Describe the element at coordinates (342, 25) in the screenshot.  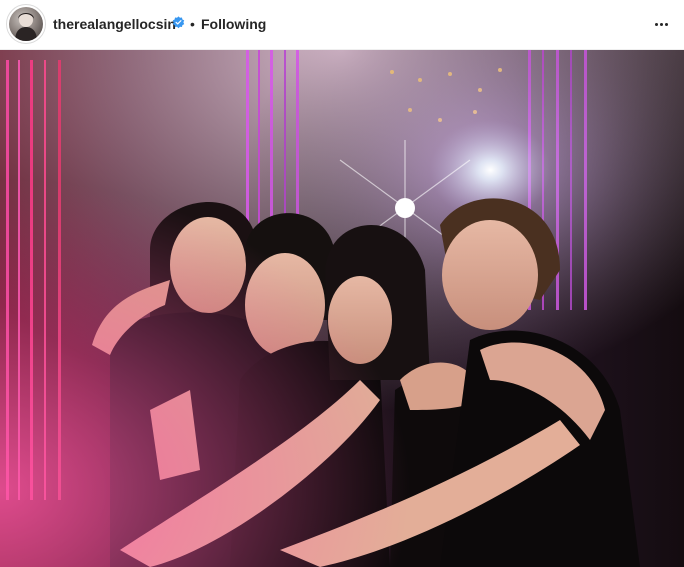
I see `post-header: therealangellocsin • Following` at that location.